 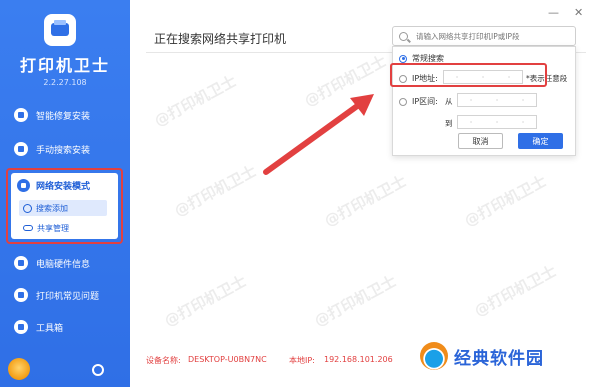 I want to click on minimize-button: —, so click(x=553, y=12).